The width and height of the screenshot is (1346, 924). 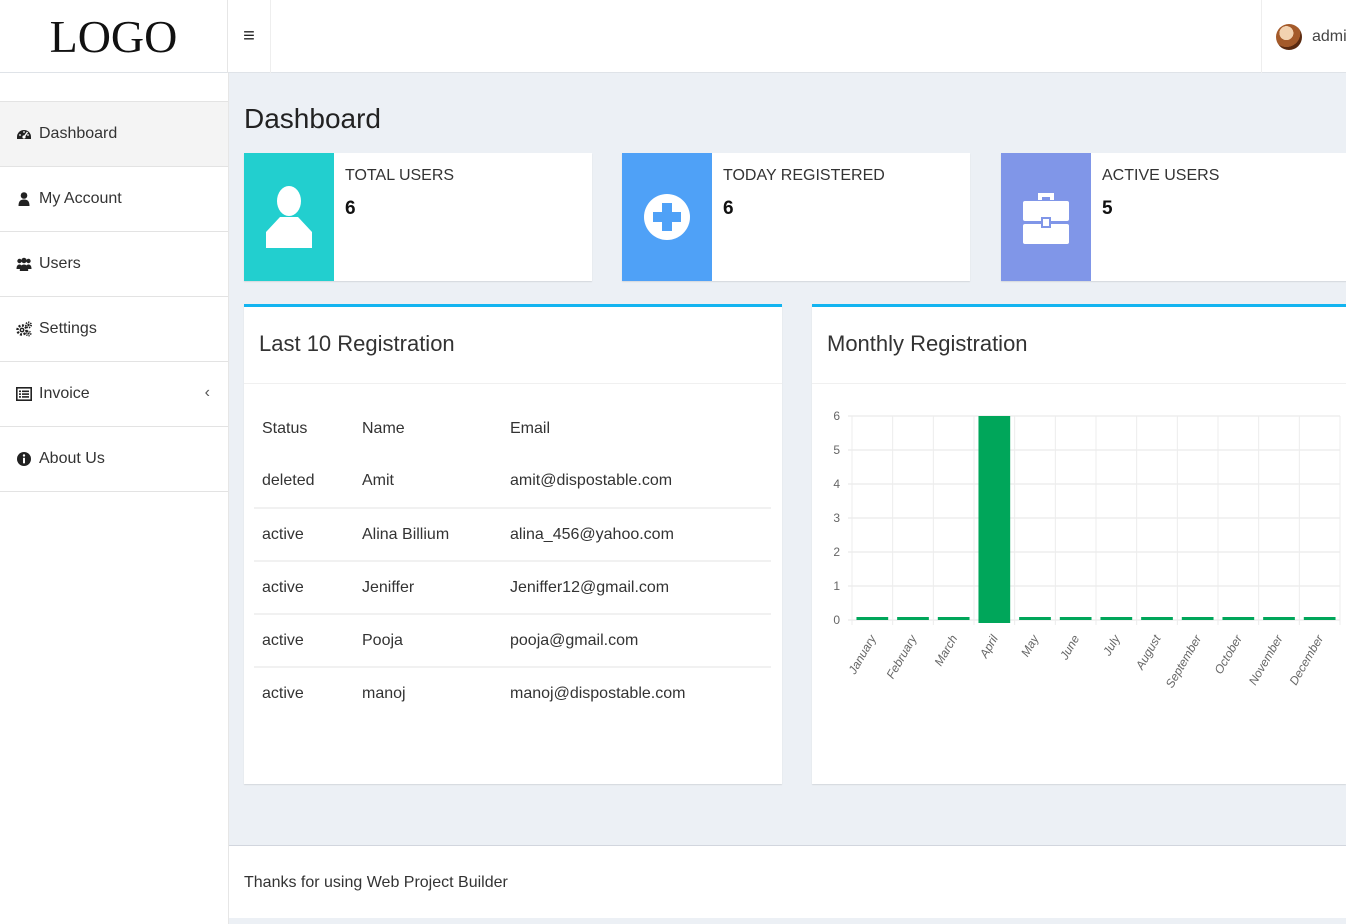 What do you see at coordinates (574, 640) in the screenshot?
I see `cell-email: pooja@gmail.com` at bounding box center [574, 640].